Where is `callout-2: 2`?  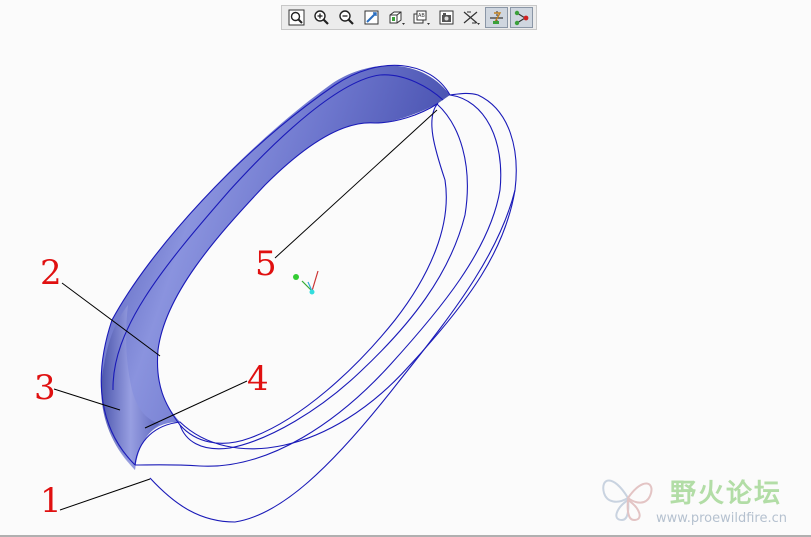
callout-2: 2 is located at coordinates (51, 273).